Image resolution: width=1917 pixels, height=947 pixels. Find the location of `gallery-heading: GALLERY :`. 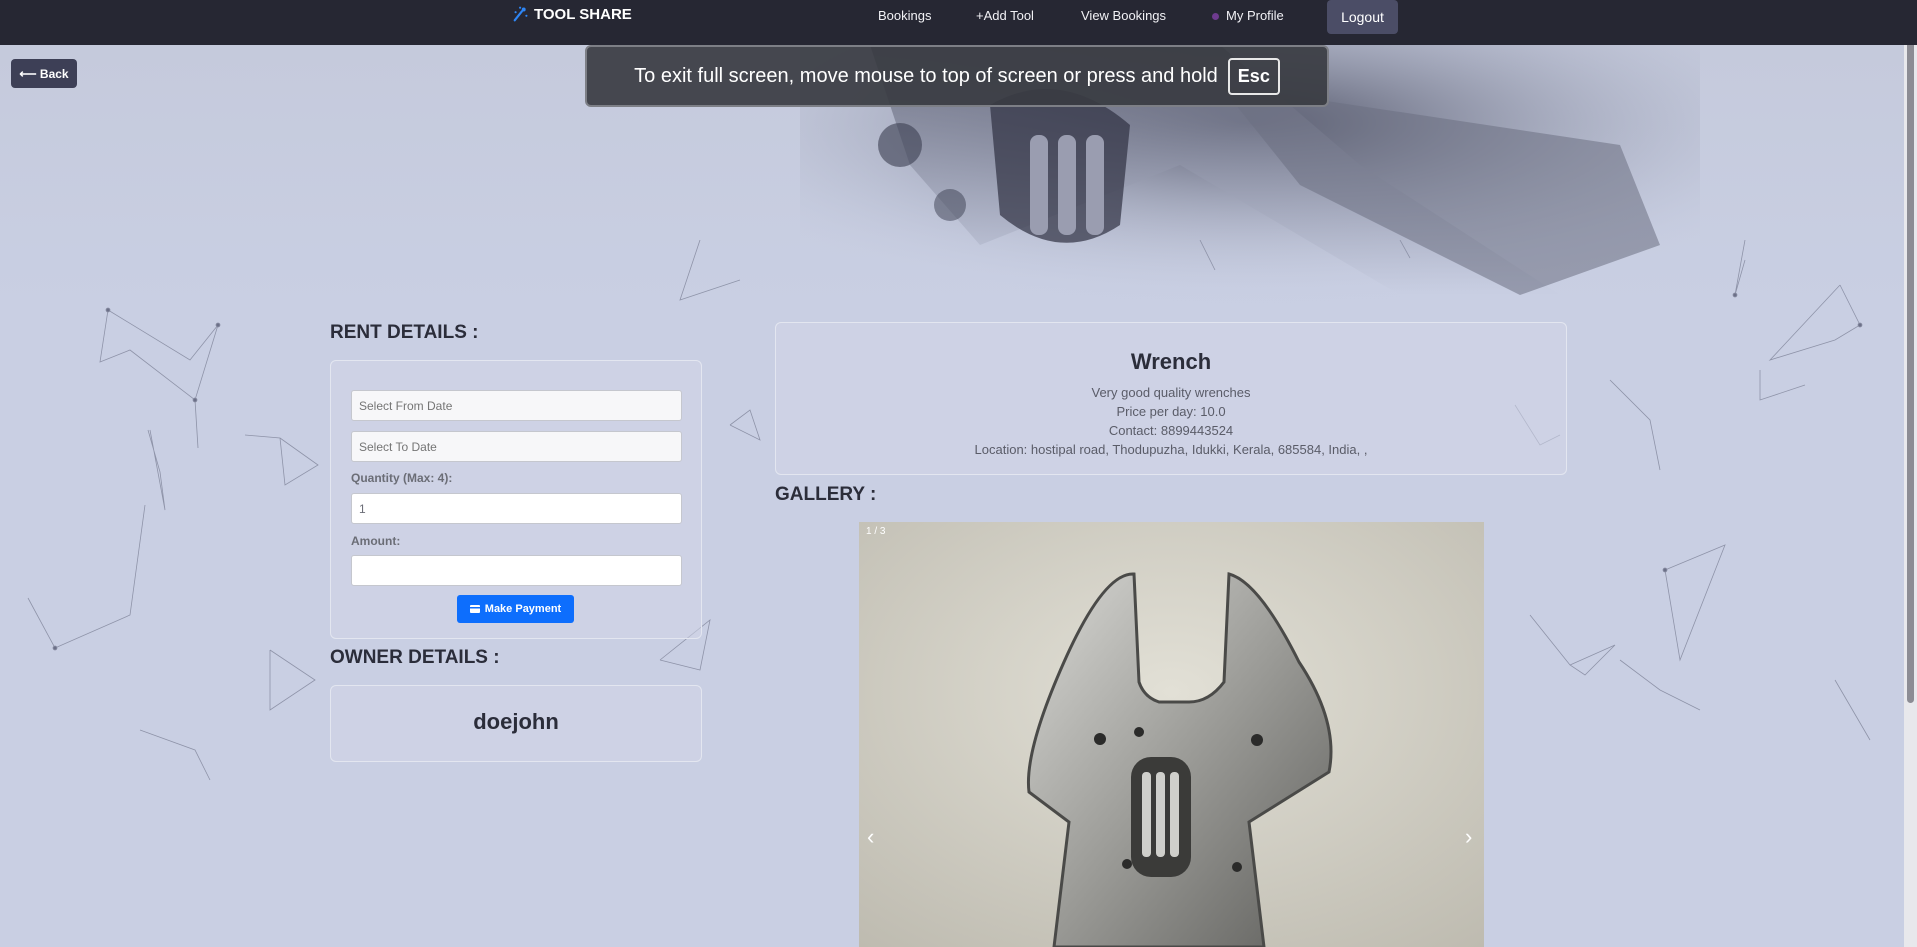

gallery-heading: GALLERY : is located at coordinates (826, 494).